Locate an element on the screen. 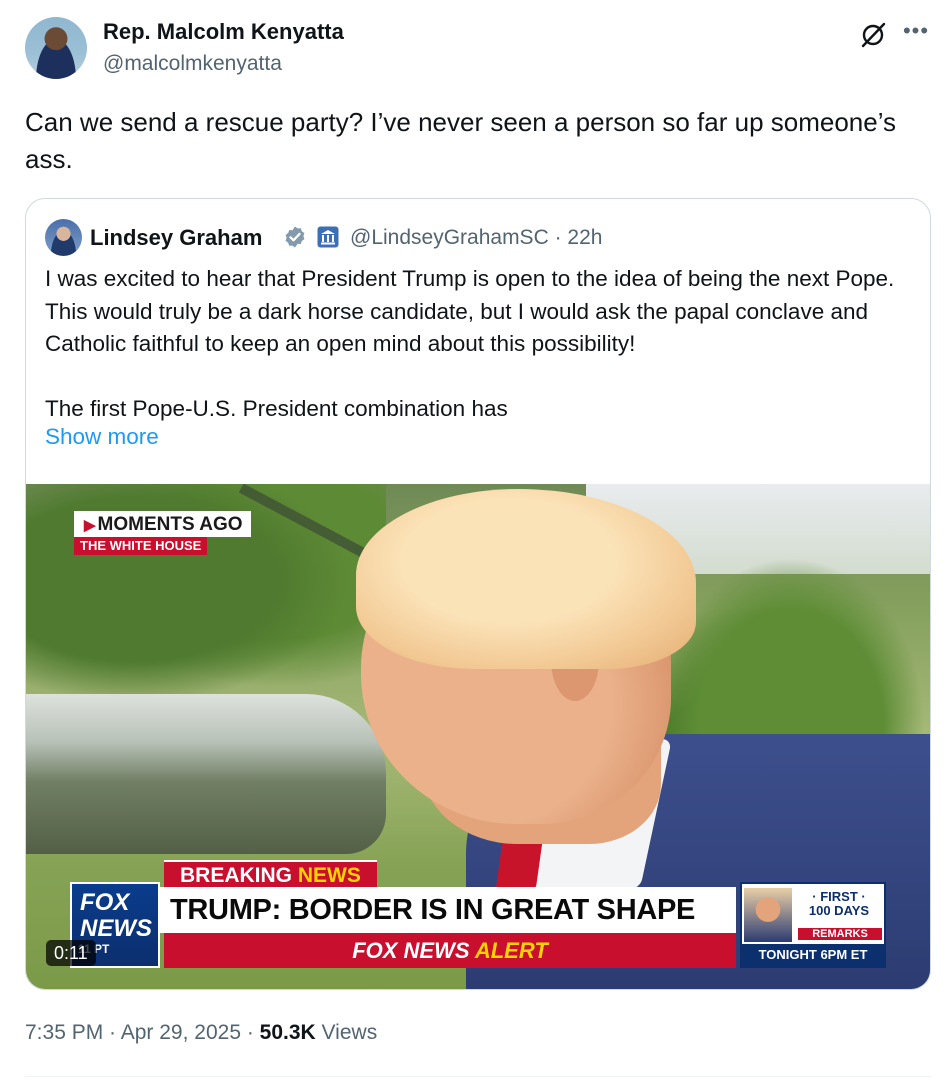  author-handle: @malcolmkenyatta is located at coordinates (192, 64).